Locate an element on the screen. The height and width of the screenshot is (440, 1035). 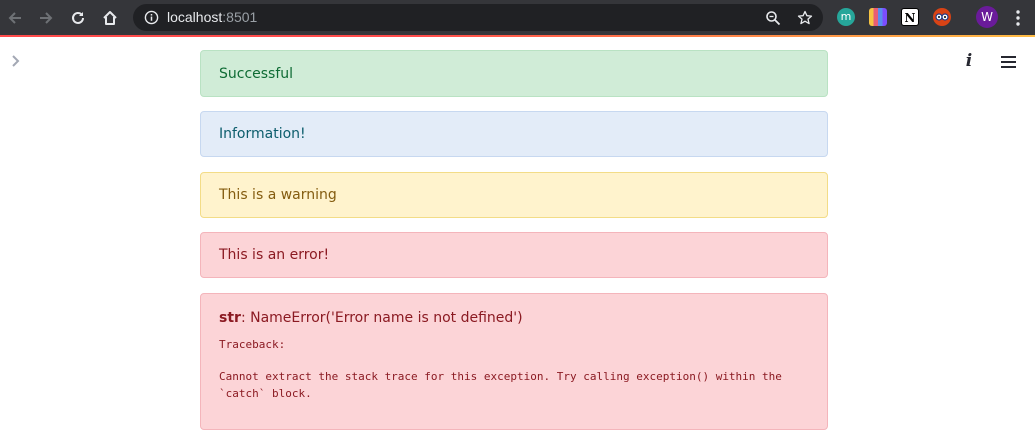
kebab-menu-icon is located at coordinates (1018, 18).